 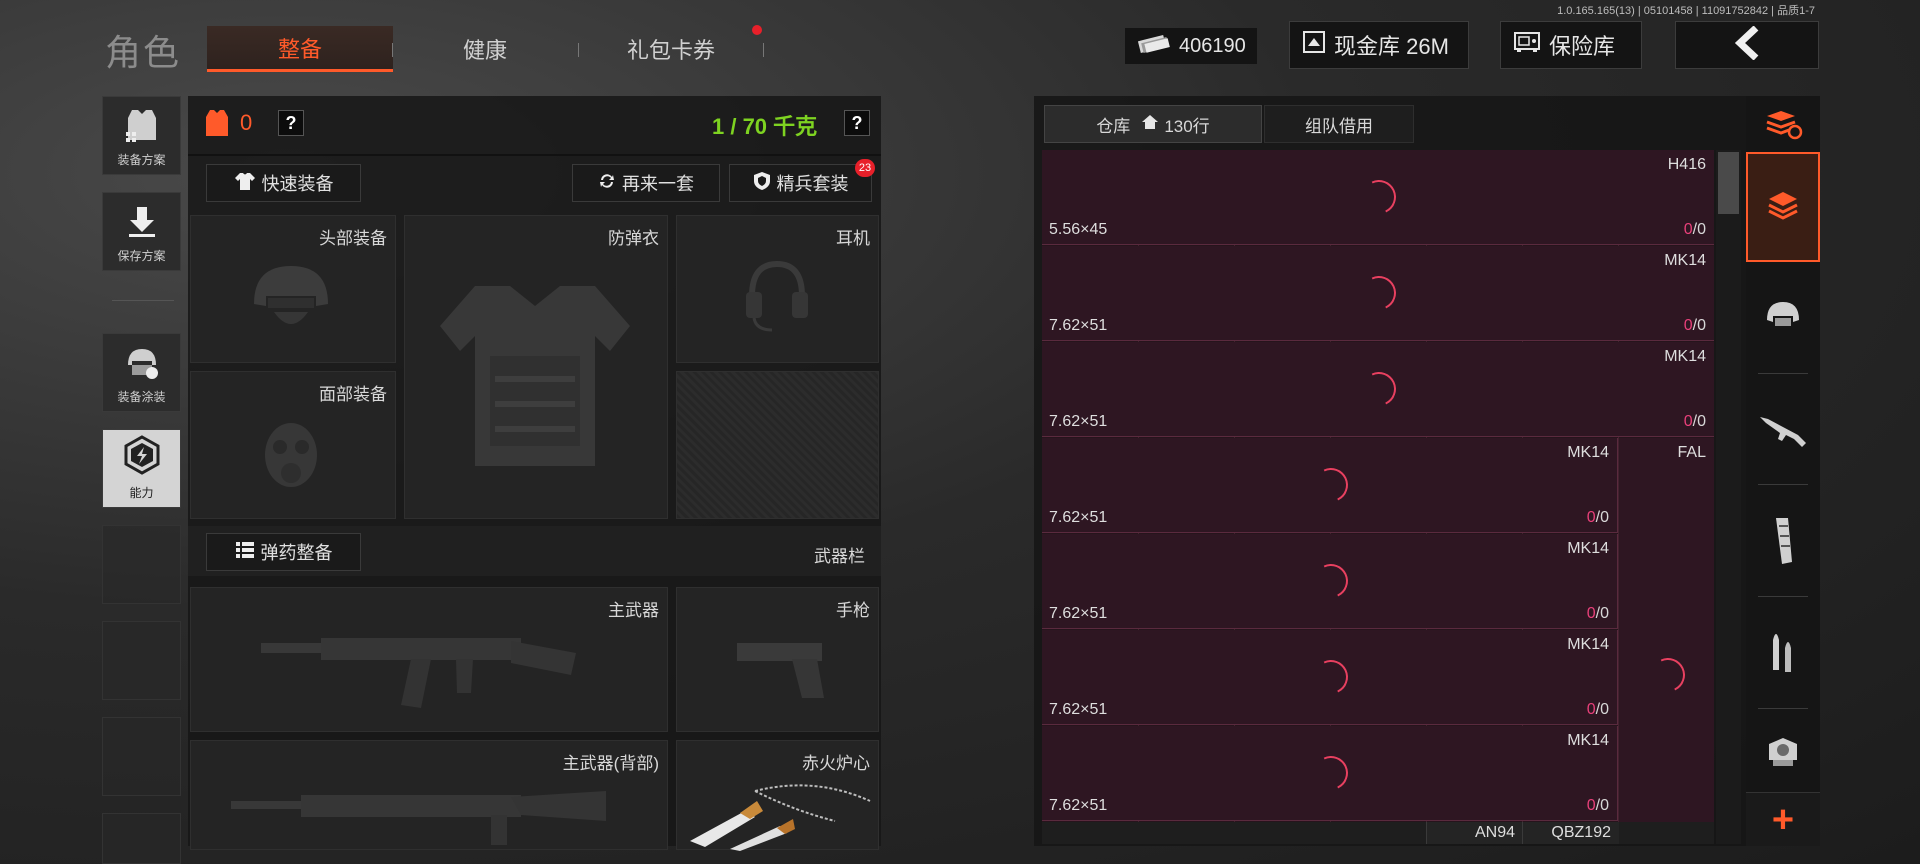 I want to click on body-armor-slot: 防弹衣, so click(x=536, y=367).